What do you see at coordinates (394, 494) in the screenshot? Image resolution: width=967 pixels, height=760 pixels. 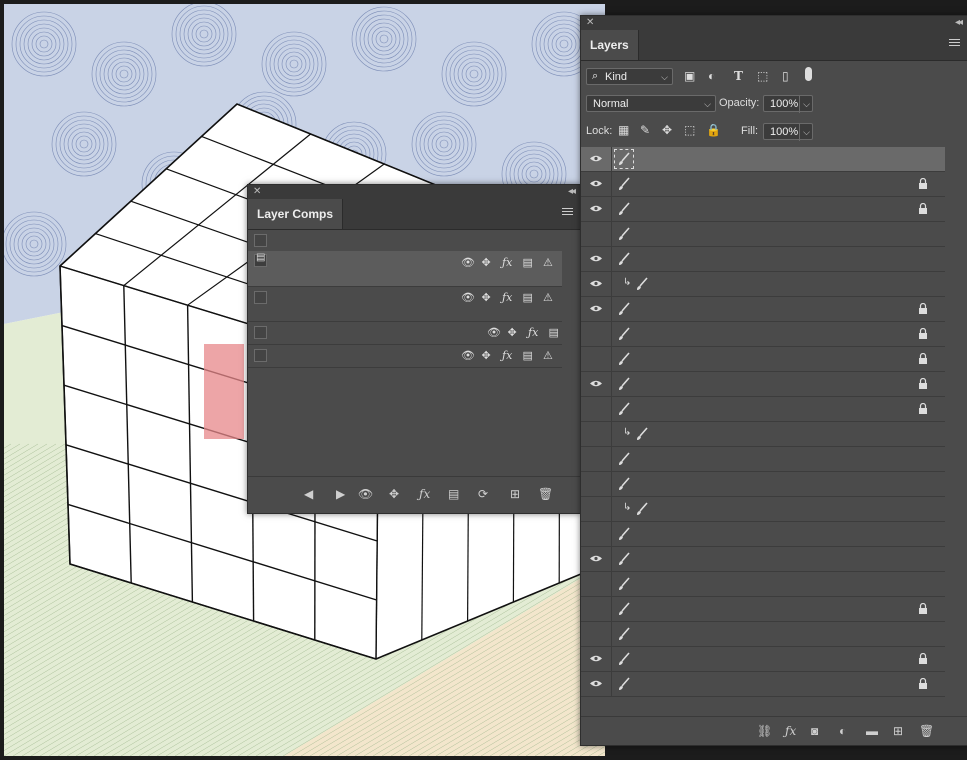 I see `apply-position-icon: ✥` at bounding box center [394, 494].